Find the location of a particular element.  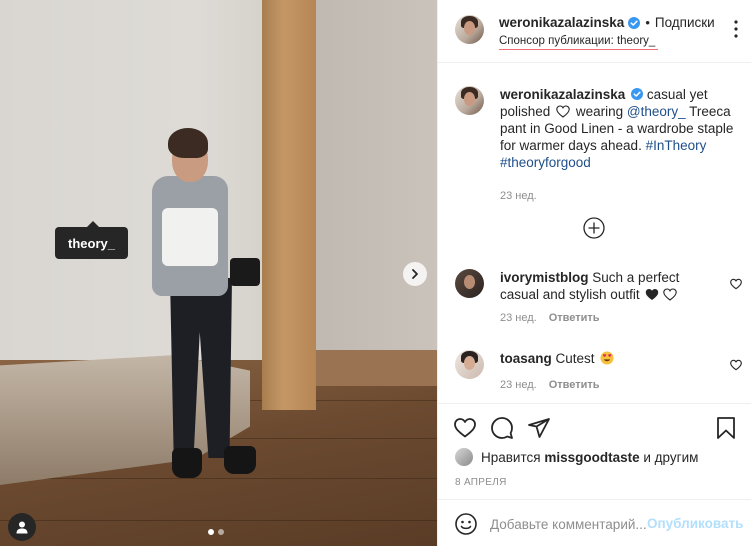

chevron-right-icon is located at coordinates (415, 274).